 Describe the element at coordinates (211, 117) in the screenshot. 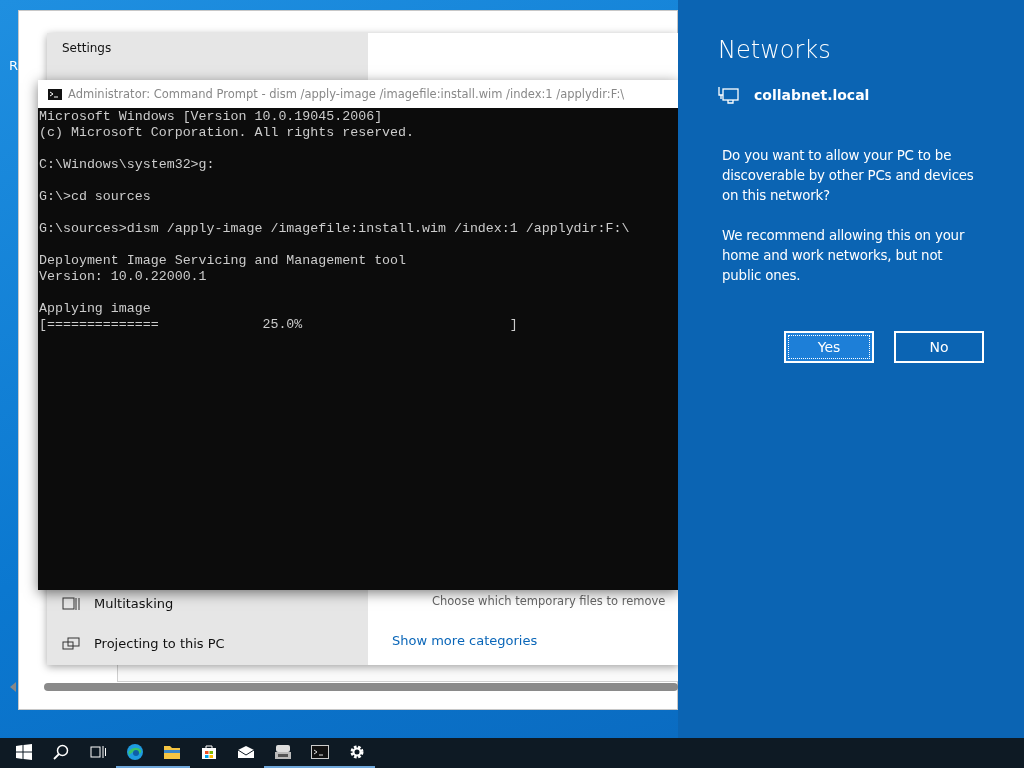

I see `console-line: Microsoft Windows [Version 10.0.19045.2006]` at that location.